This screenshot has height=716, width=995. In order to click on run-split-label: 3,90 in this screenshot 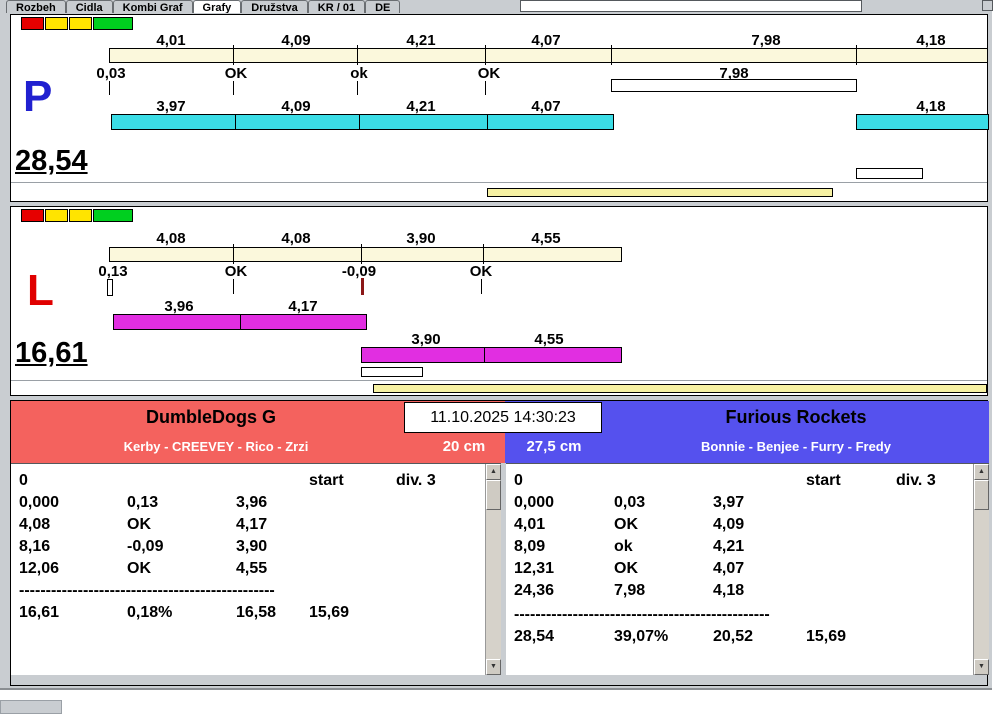, I will do `click(426, 339)`.